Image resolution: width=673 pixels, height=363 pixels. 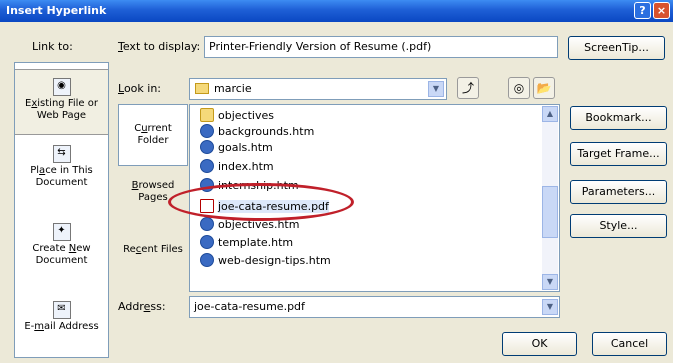 I want to click on close-icon: ×, so click(x=661, y=10).